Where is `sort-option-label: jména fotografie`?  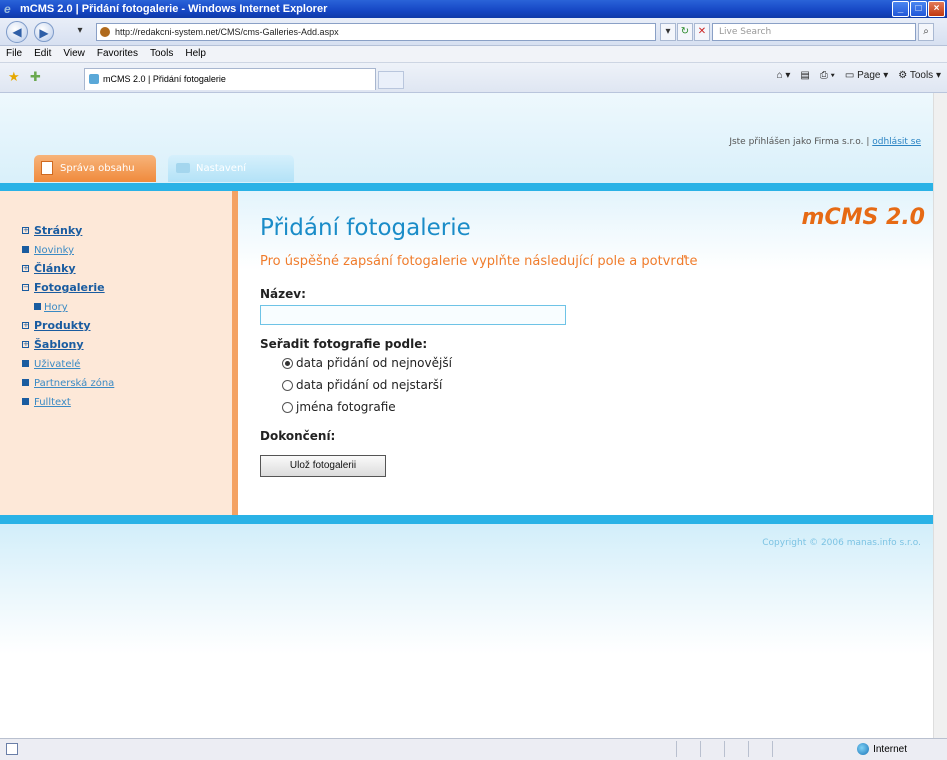
sort-option-label: jména fotografie is located at coordinates (346, 407).